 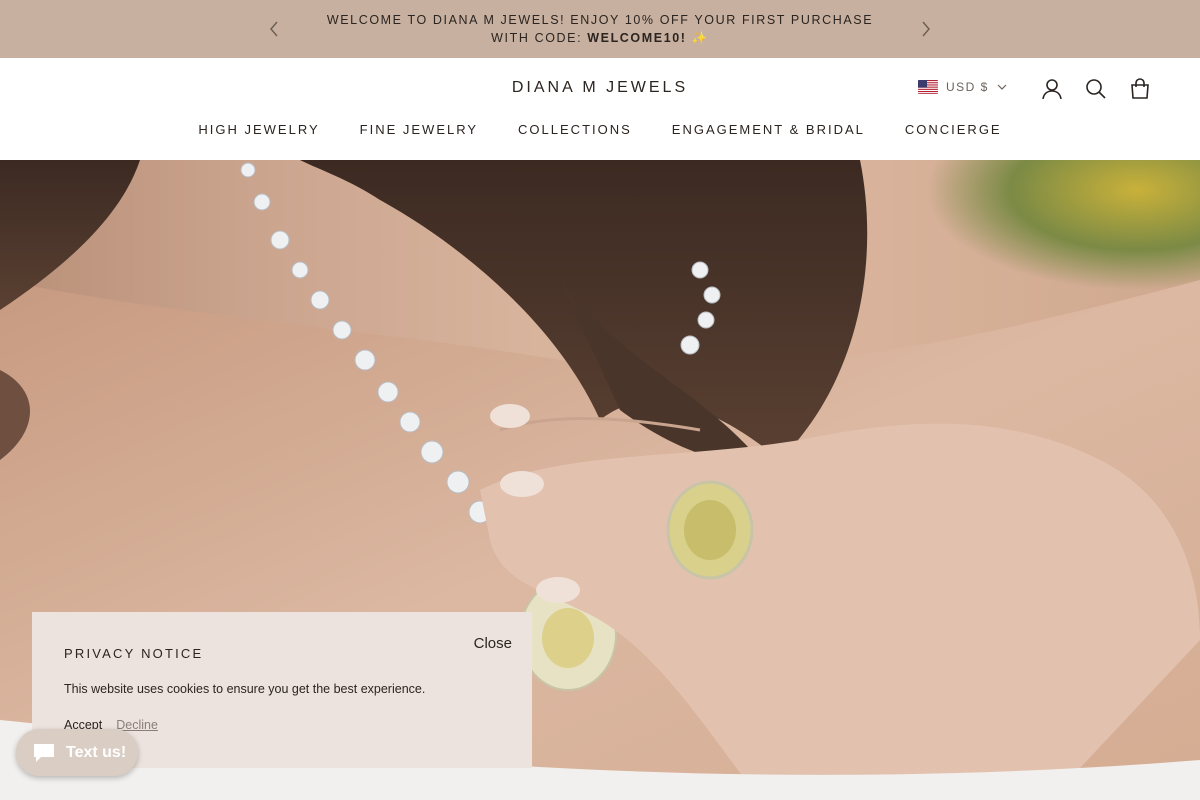 I want to click on chevron-left-icon, so click(x=274, y=29).